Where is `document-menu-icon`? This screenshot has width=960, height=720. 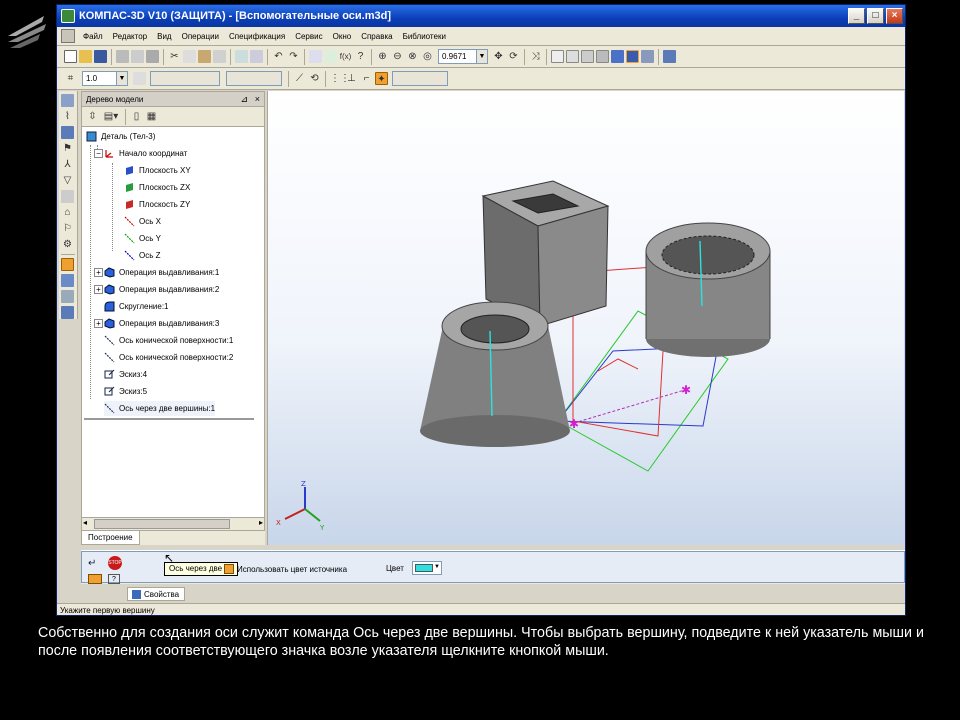 document-menu-icon is located at coordinates (68, 36).